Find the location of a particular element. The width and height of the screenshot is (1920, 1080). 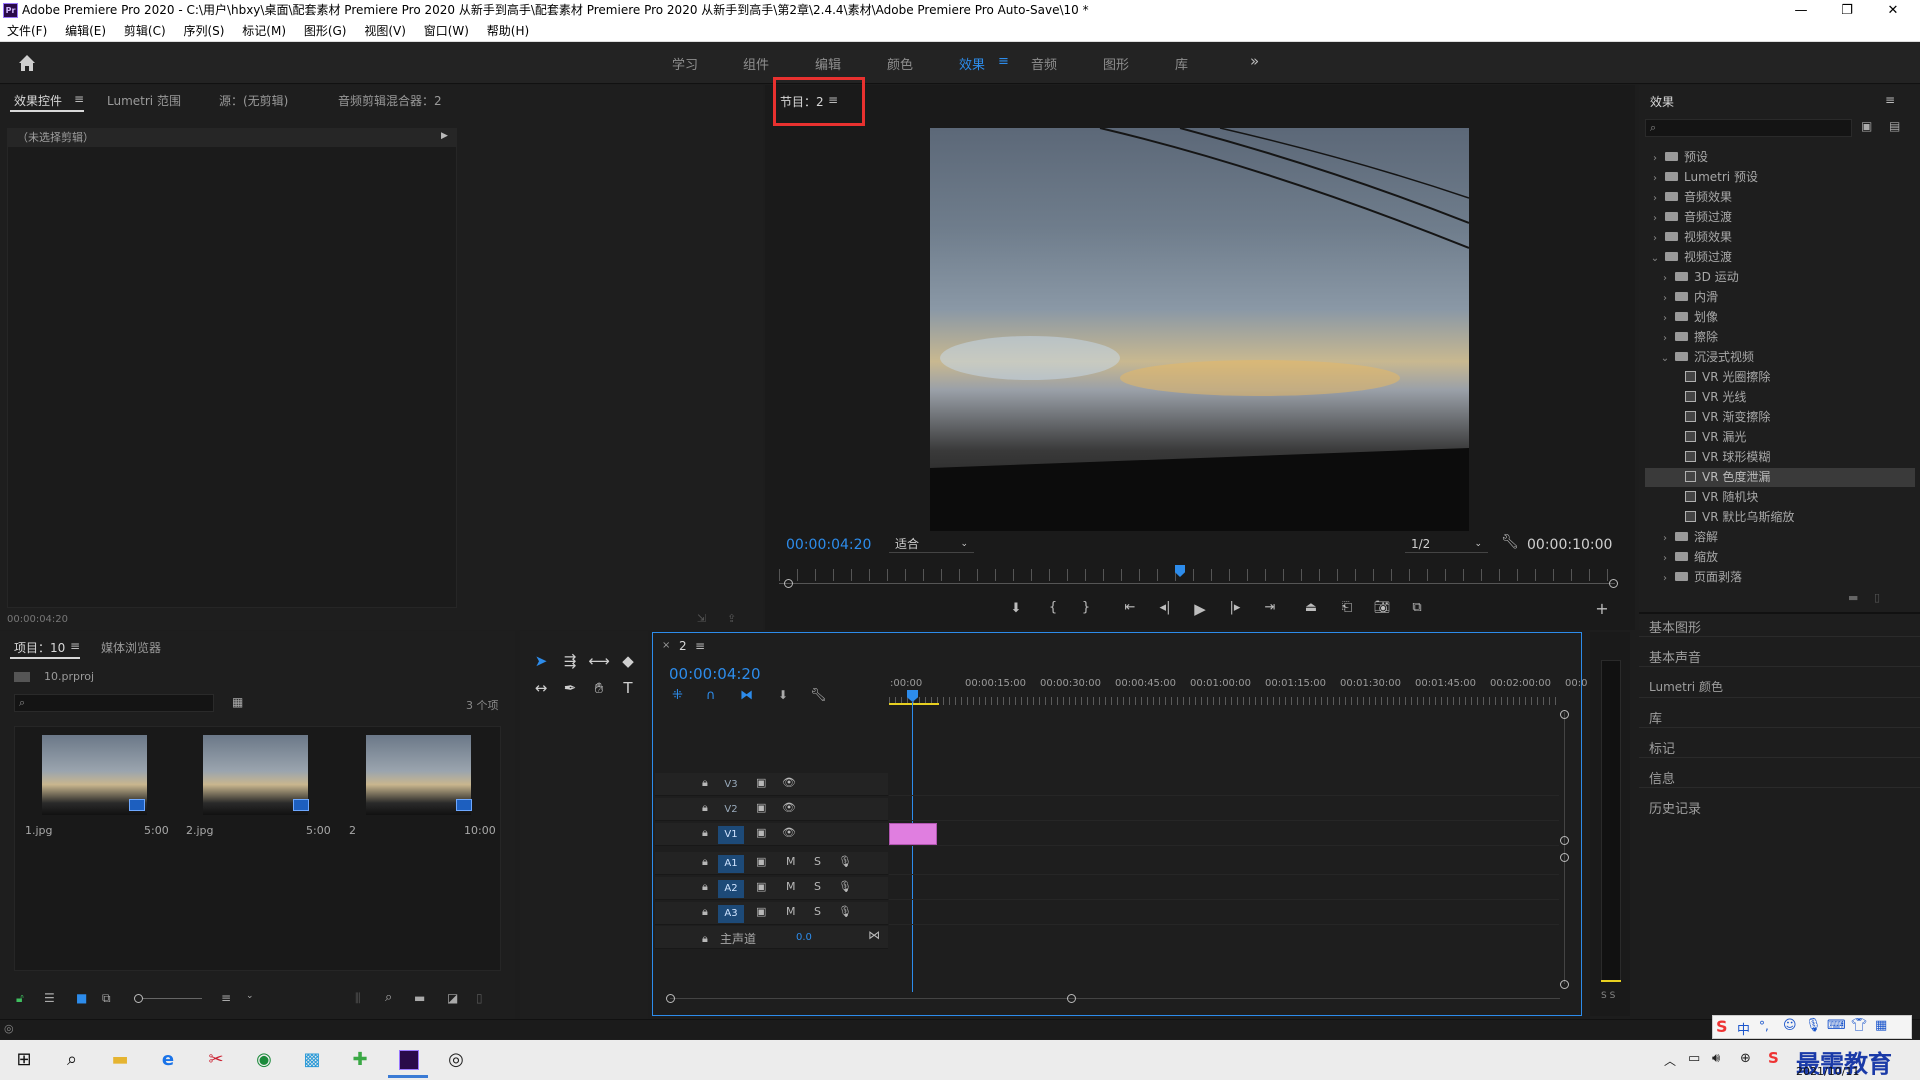

extract-icon: ⎗ is located at coordinates (1347, 607).